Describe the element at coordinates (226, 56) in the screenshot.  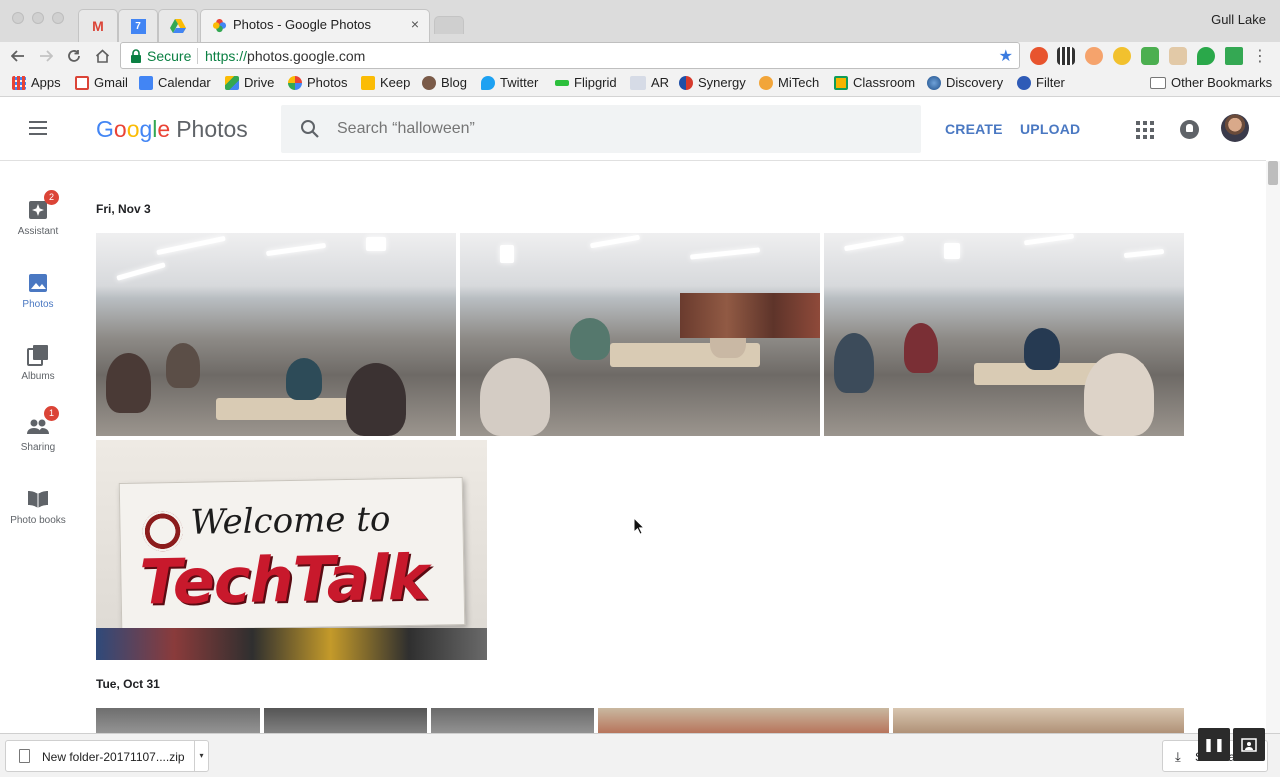
I see `url-scheme: https://` at that location.